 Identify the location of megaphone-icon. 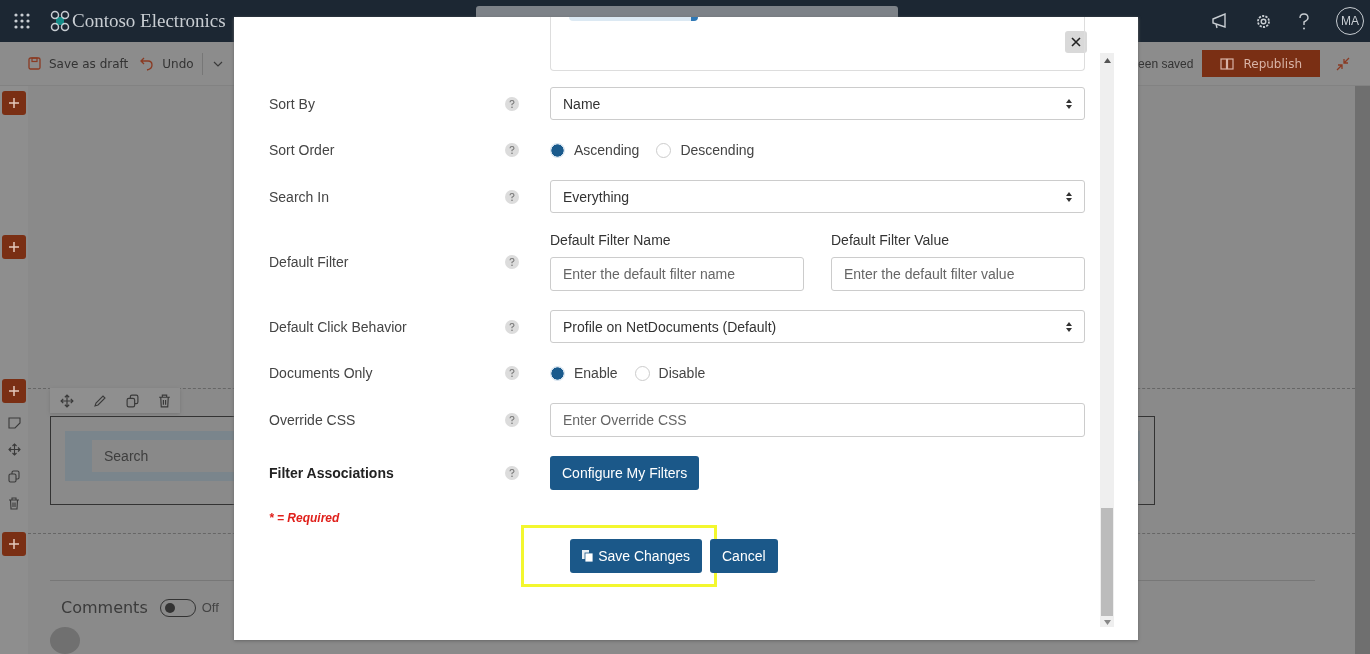
(1220, 21).